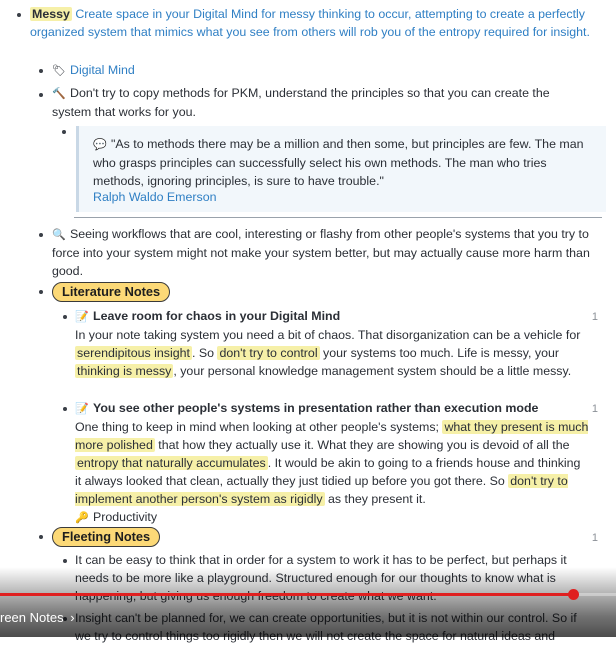 Image resolution: width=616 pixels, height=645 pixels. Describe the element at coordinates (102, 70) in the screenshot. I see `digital-mind-link: Digital Mind` at that location.